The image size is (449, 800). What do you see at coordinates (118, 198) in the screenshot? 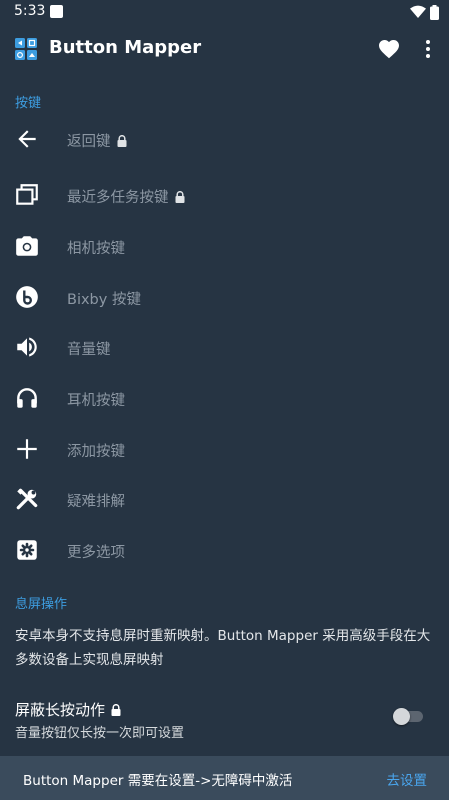
I see `item-label: 最近多任务按键` at bounding box center [118, 198].